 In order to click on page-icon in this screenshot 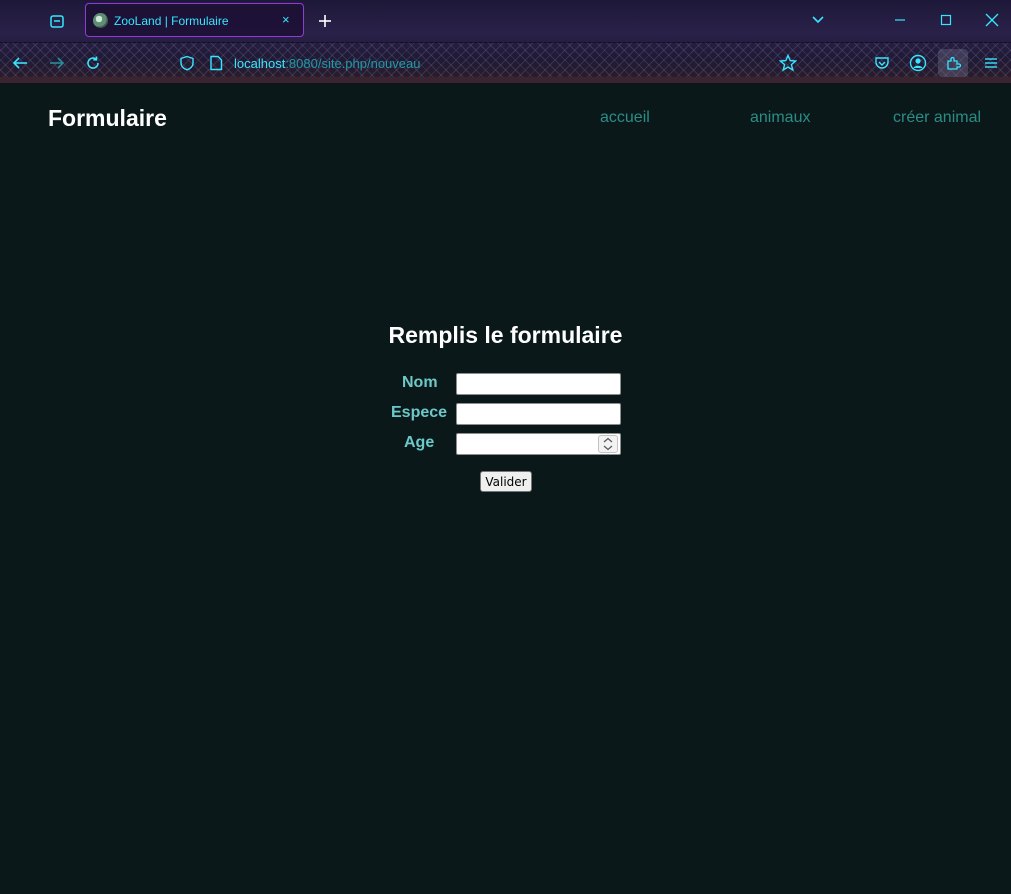, I will do `click(216, 63)`.